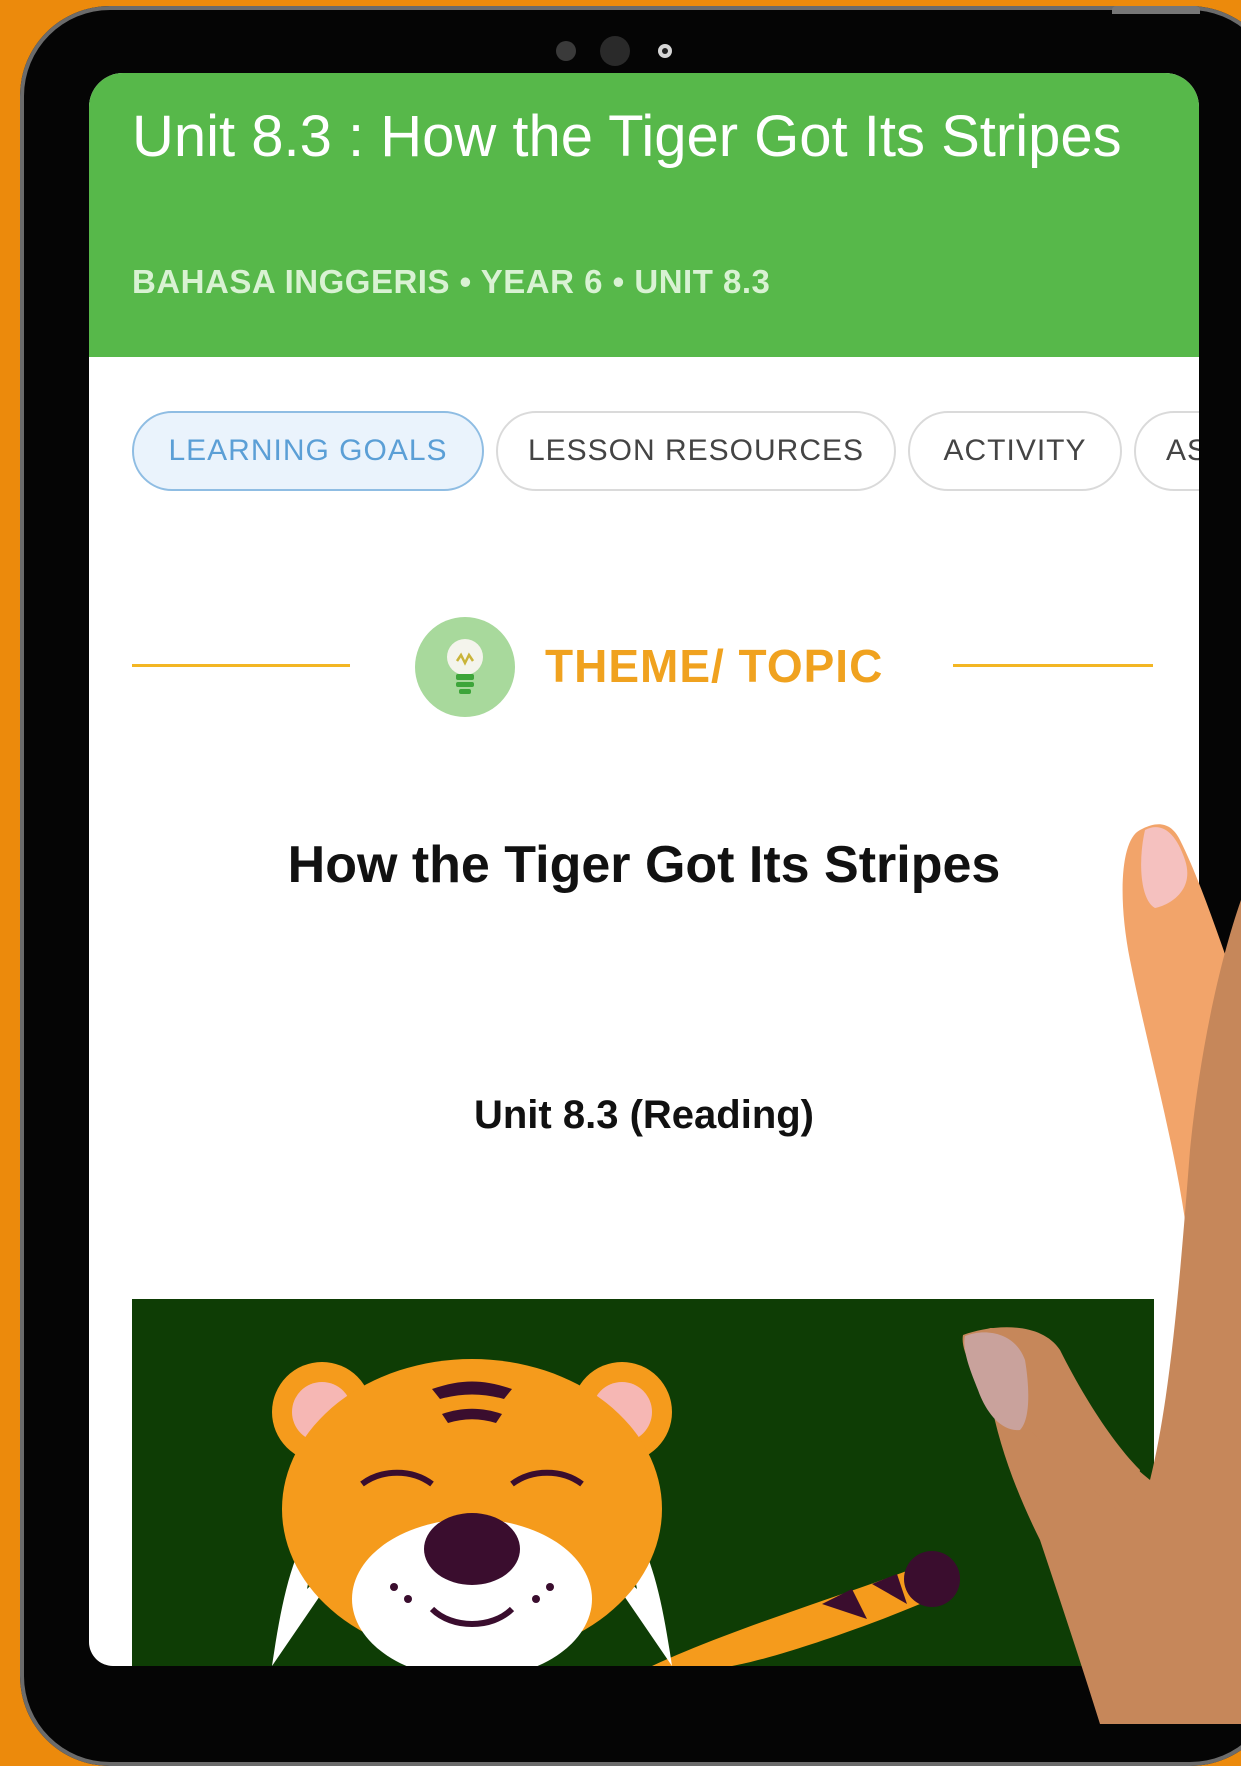  Describe the element at coordinates (1101, 1274) in the screenshot. I see `hand-illustration` at that location.